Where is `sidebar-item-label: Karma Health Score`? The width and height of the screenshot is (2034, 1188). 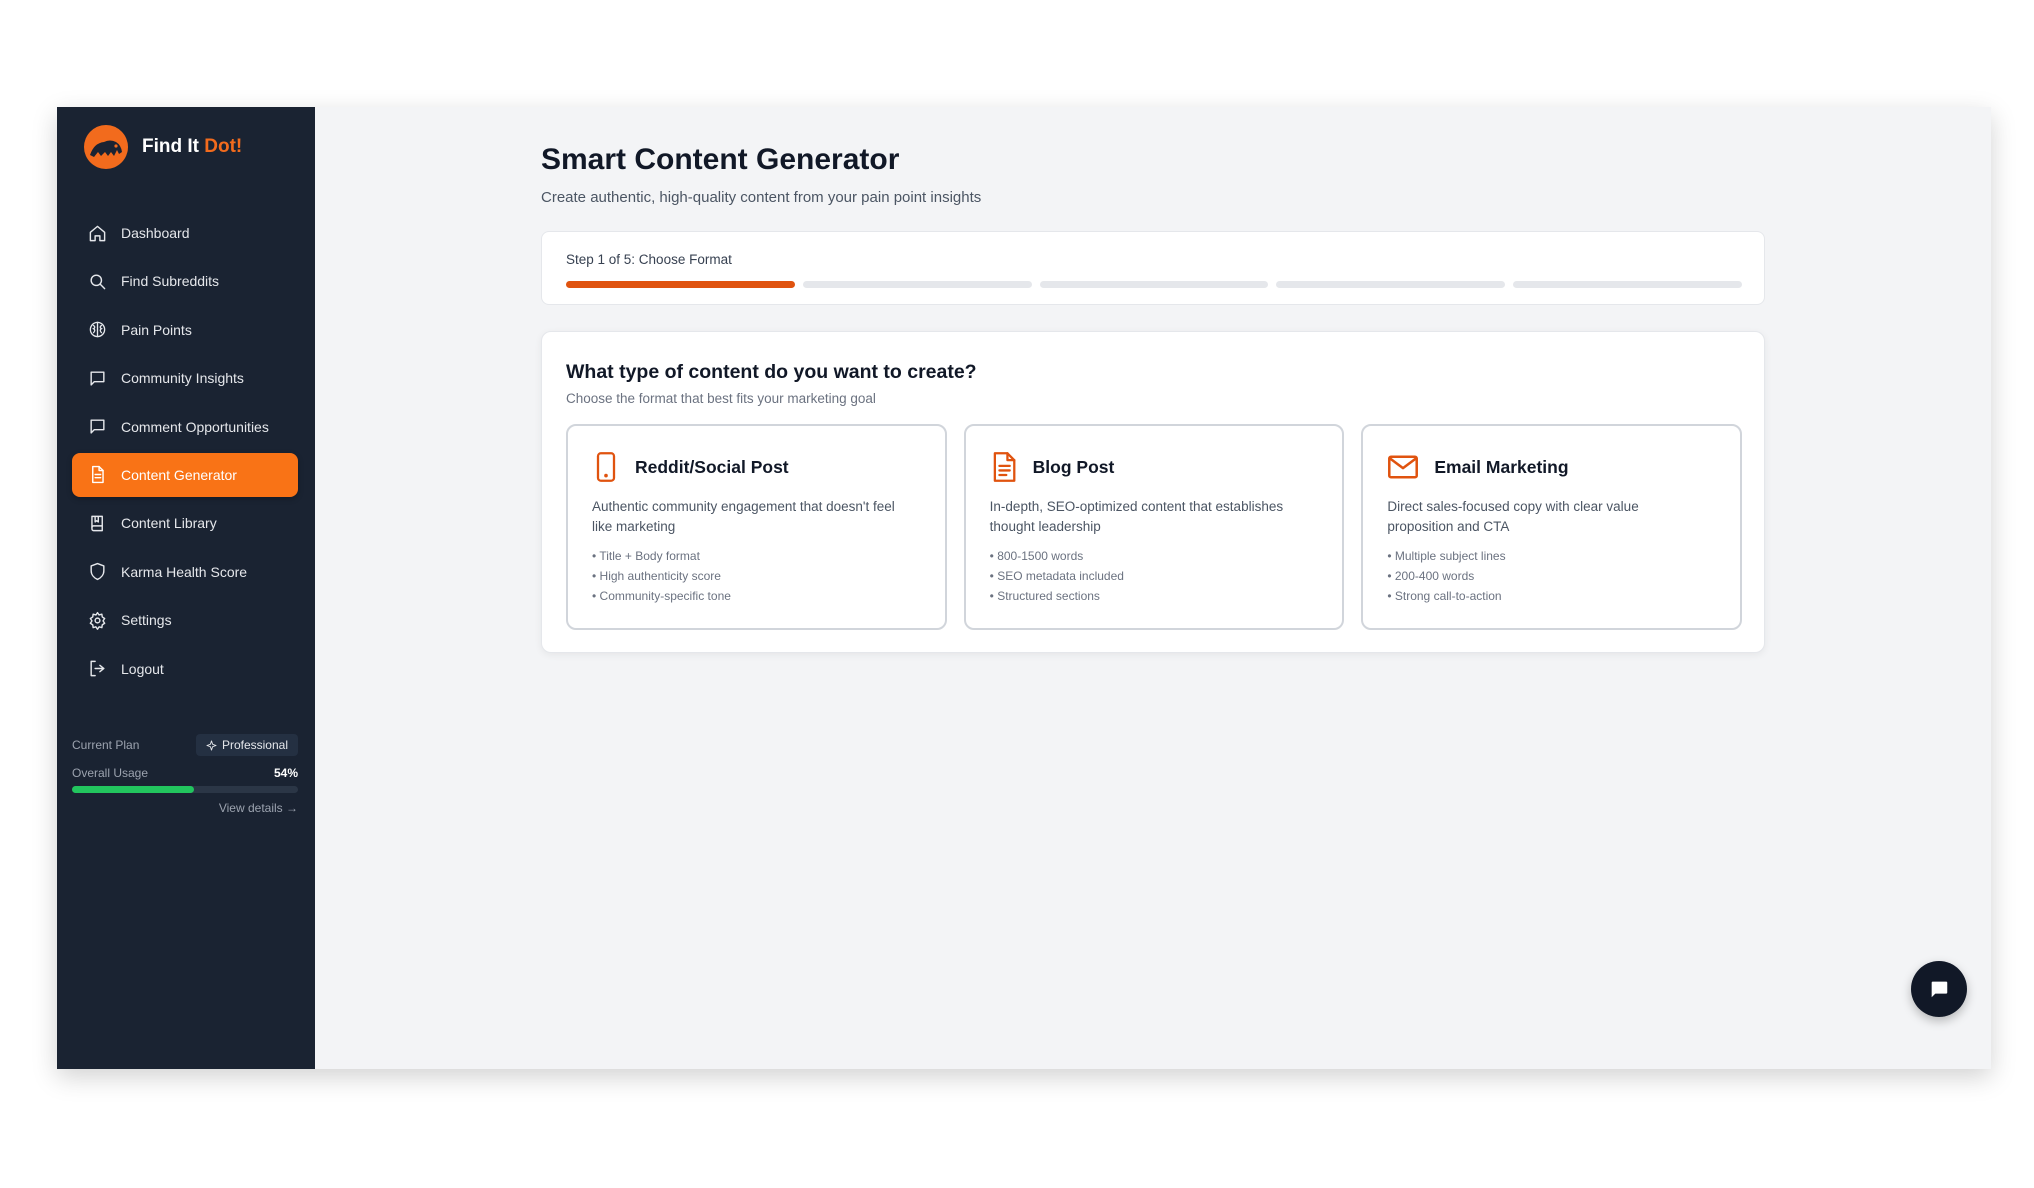
sidebar-item-label: Karma Health Score is located at coordinates (184, 571).